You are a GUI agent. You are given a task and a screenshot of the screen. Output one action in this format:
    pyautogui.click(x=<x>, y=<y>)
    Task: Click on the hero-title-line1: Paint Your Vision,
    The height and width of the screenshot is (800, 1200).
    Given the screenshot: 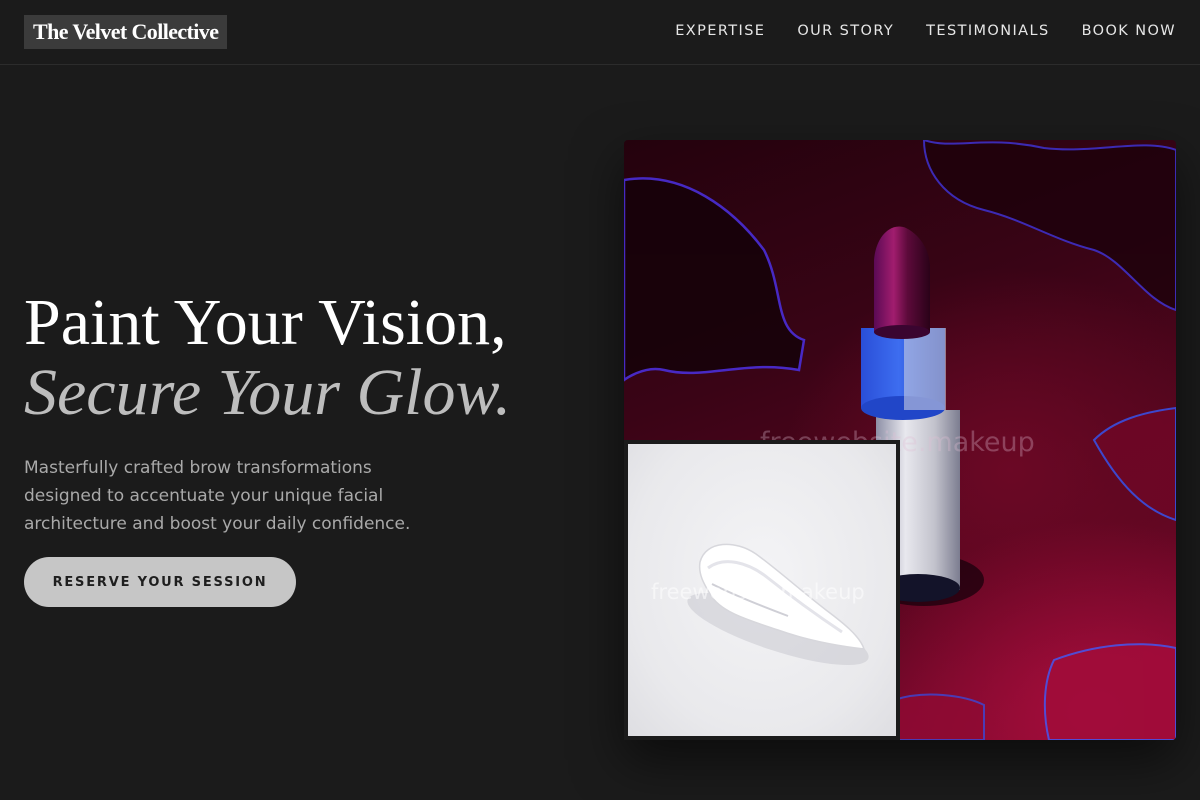 What is the action you would take?
    pyautogui.click(x=265, y=322)
    